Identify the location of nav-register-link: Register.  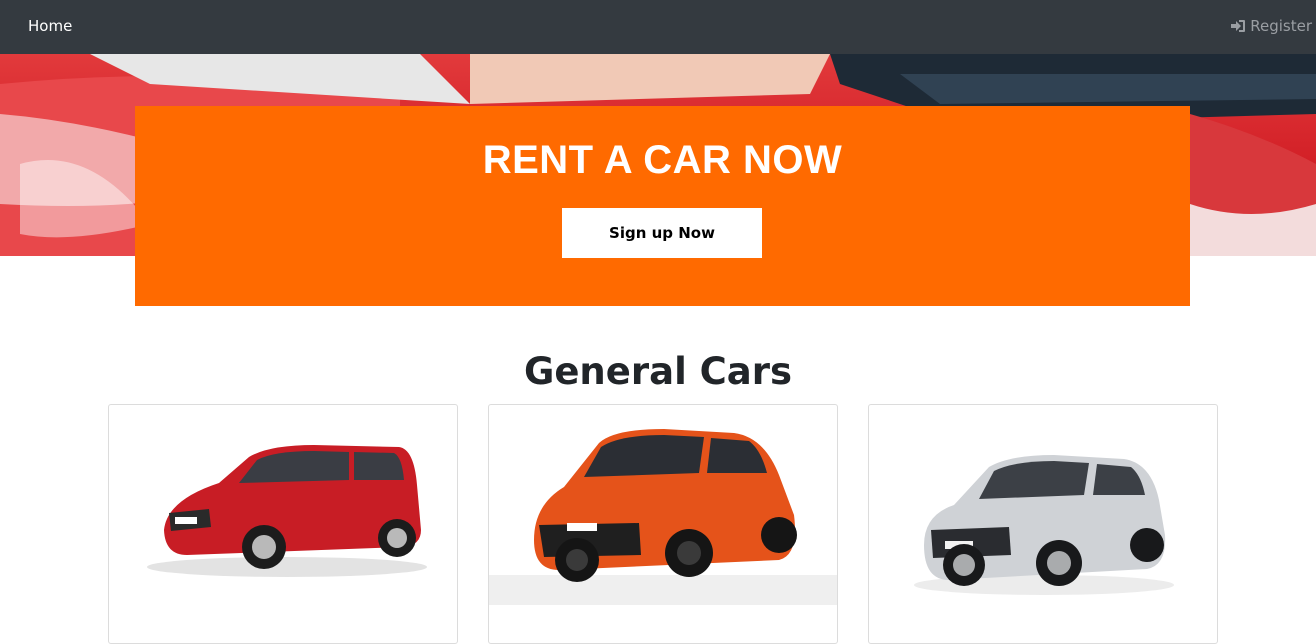
(1271, 26).